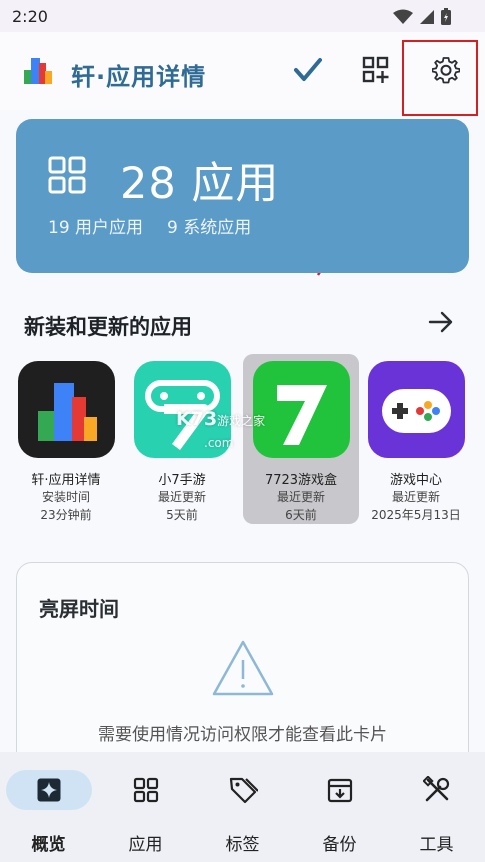 The width and height of the screenshot is (485, 862). Describe the element at coordinates (415, 480) in the screenshot. I see `recent-app-name: 游戏中心` at that location.